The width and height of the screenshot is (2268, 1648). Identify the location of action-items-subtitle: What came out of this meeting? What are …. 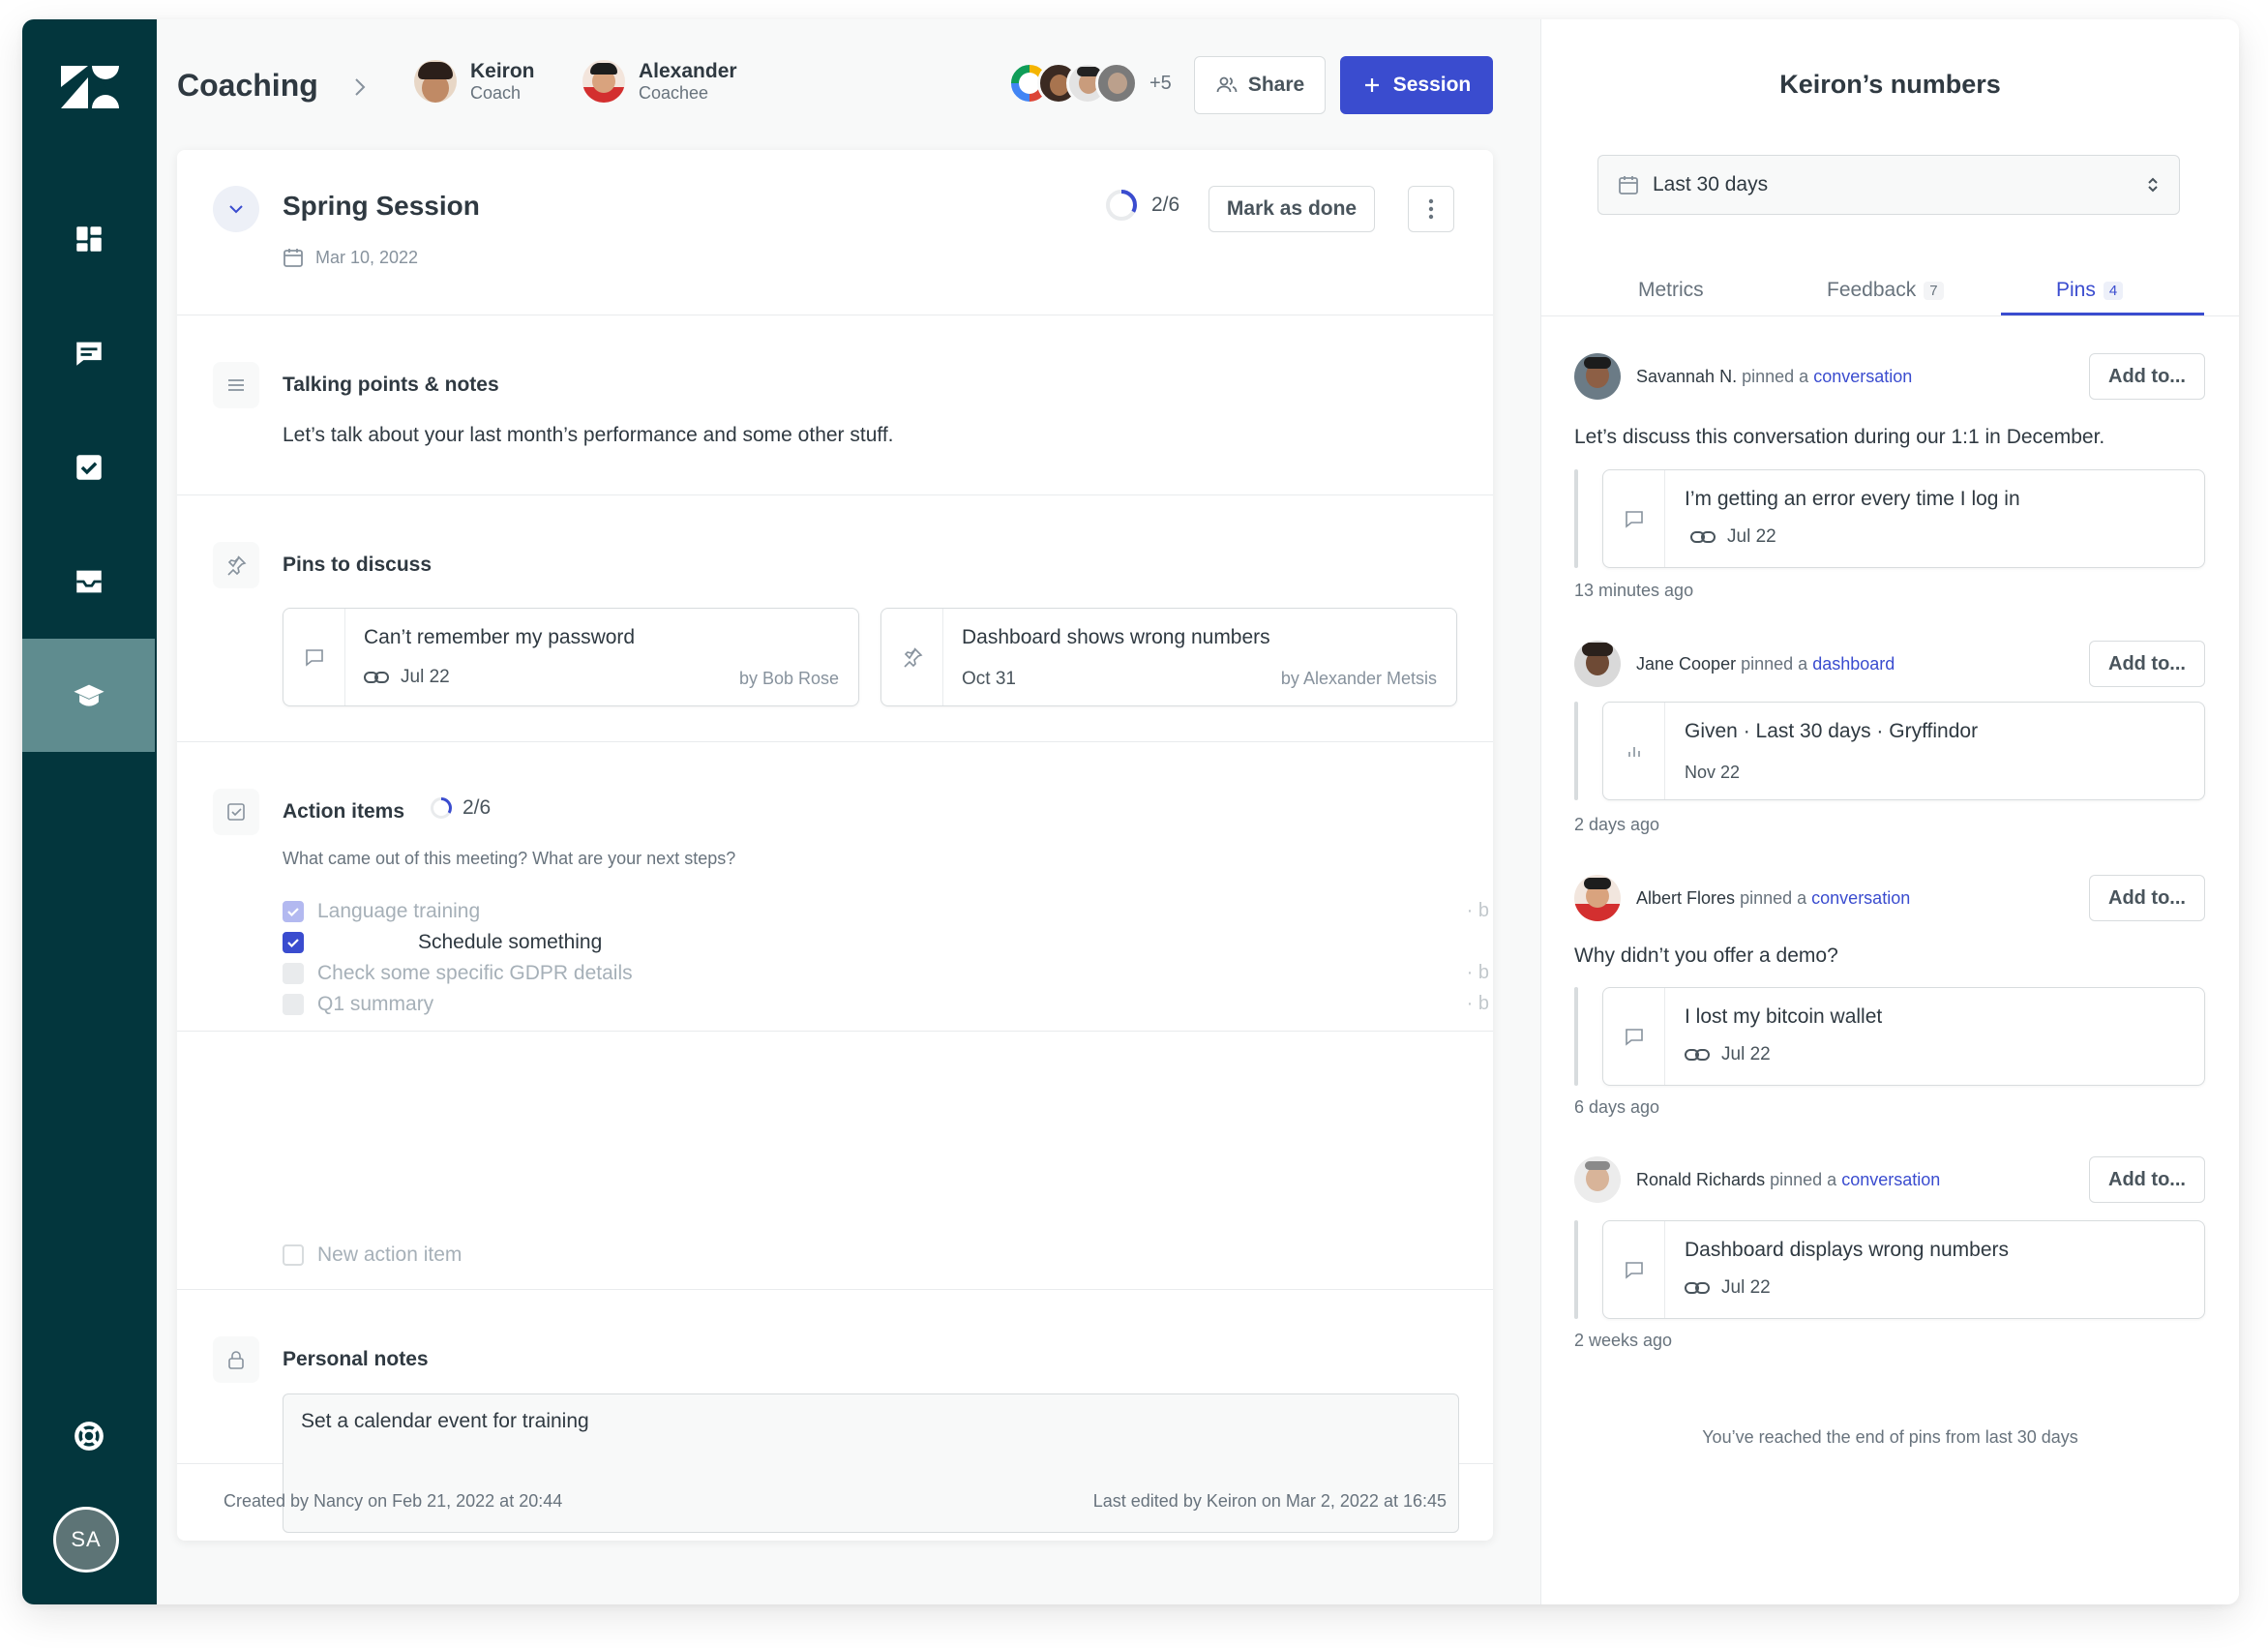
(509, 859).